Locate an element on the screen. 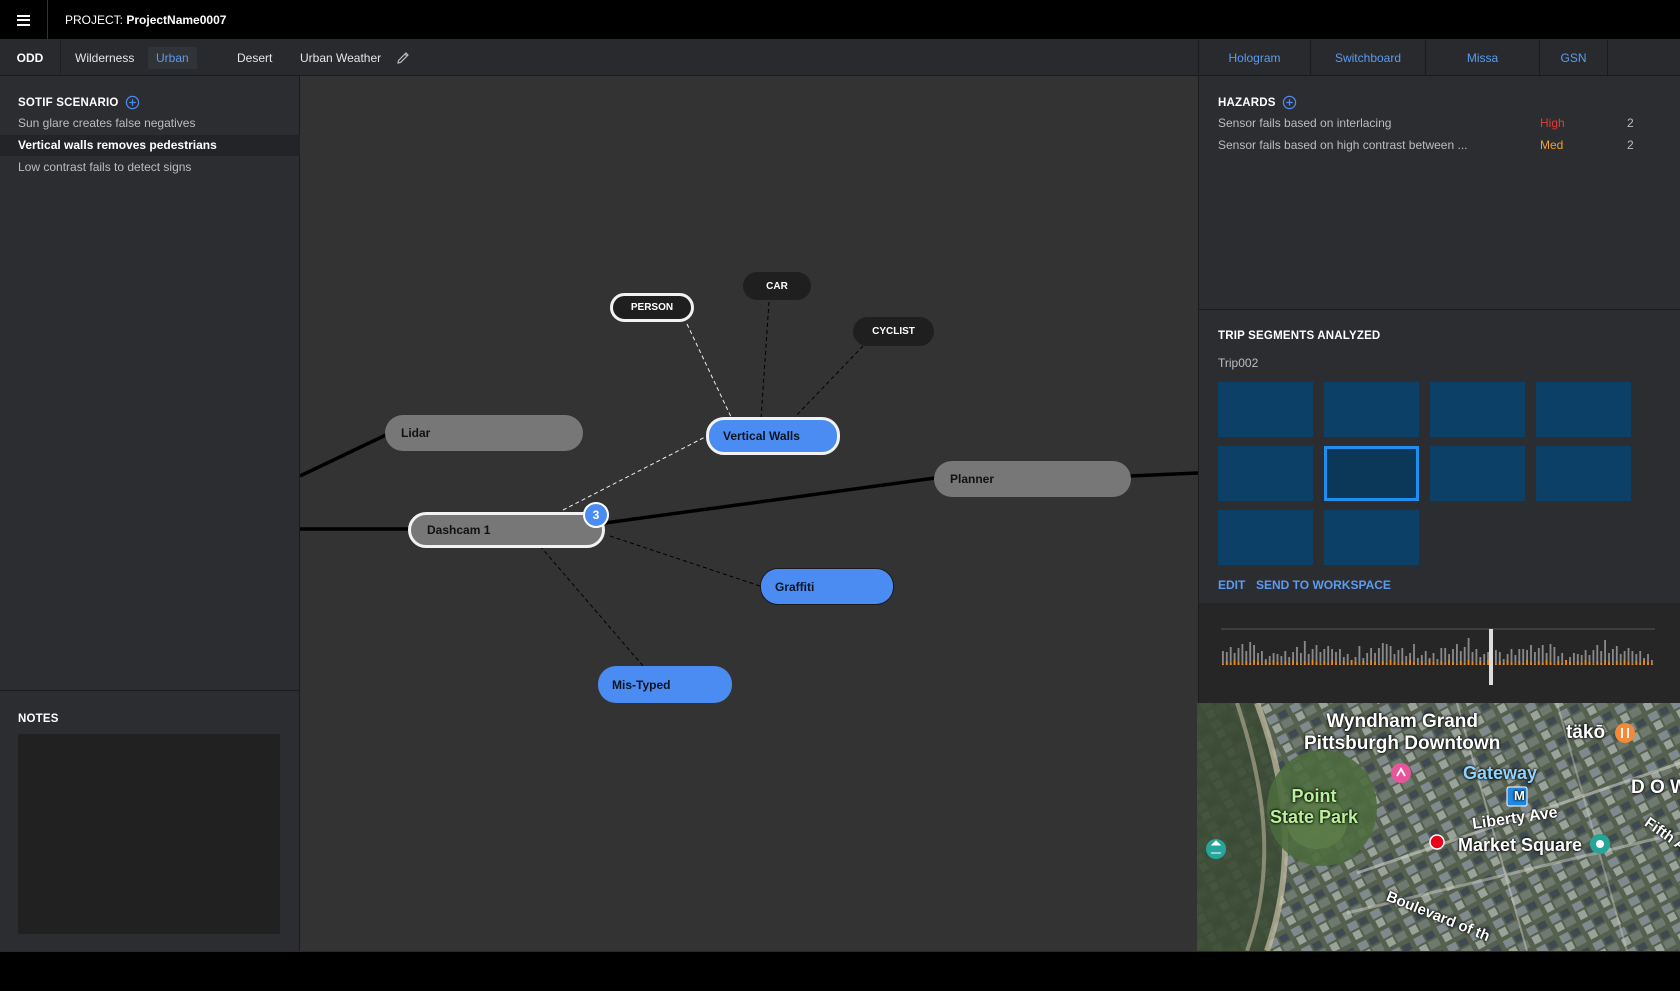  edge-cyclist-walls is located at coordinates (828, 382).